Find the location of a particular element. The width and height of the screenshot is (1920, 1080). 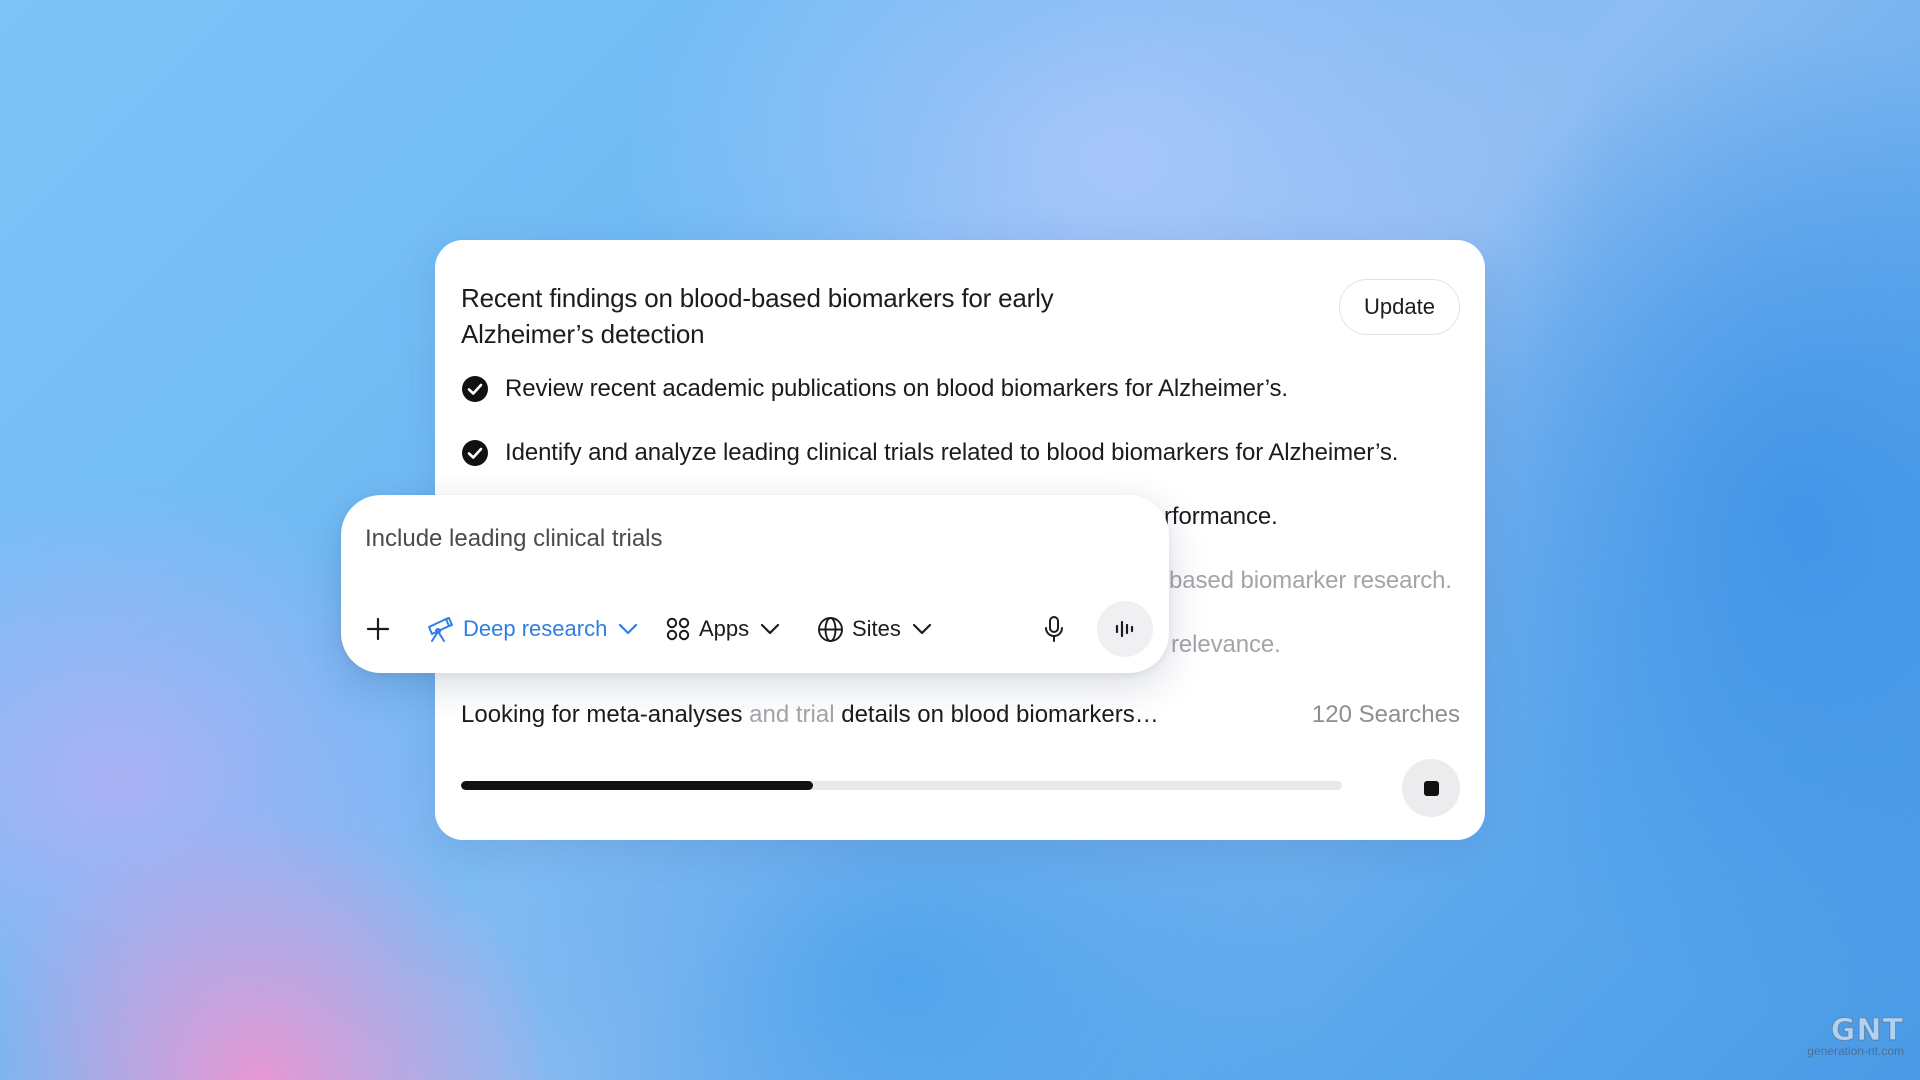

step-item: based biomarker research. is located at coordinates (1310, 581).